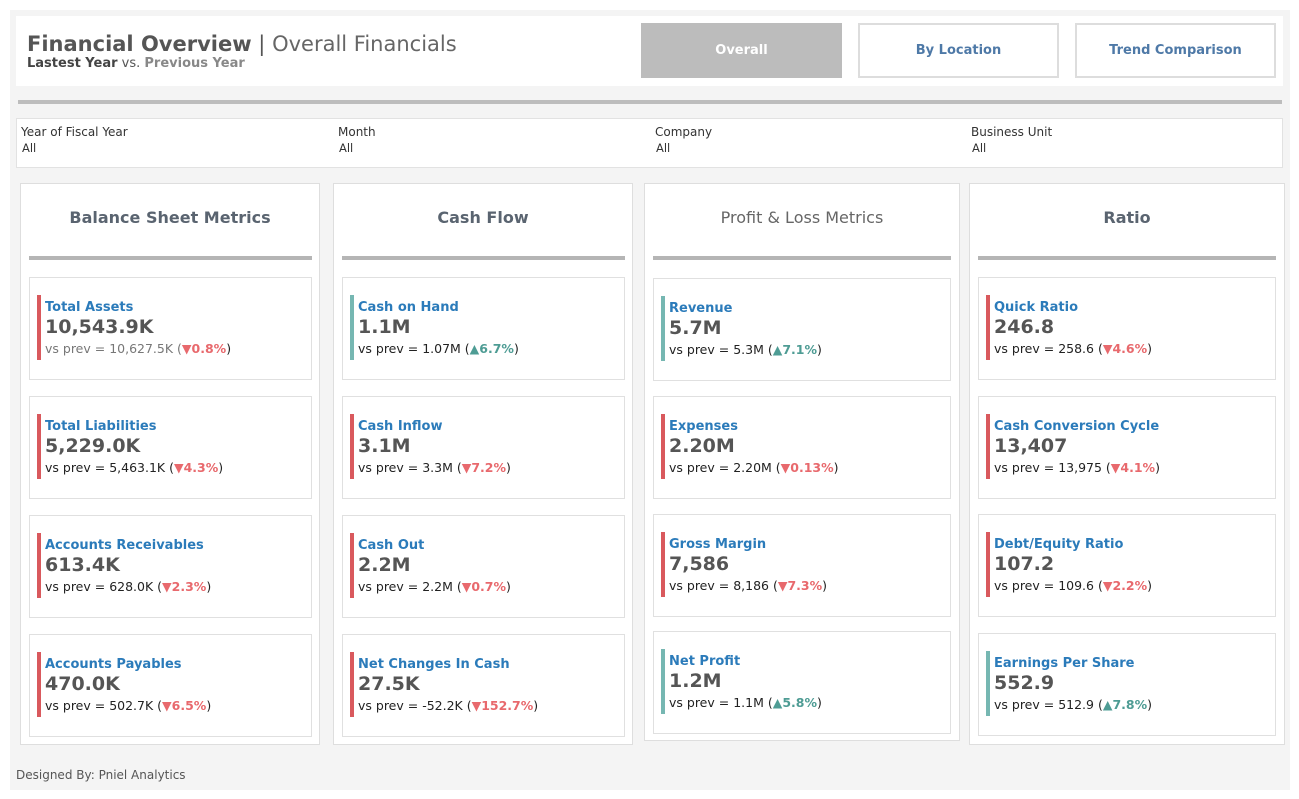 The image size is (1299, 799). Describe the element at coordinates (357, 148) in the screenshot. I see `filter-month-value: All` at that location.